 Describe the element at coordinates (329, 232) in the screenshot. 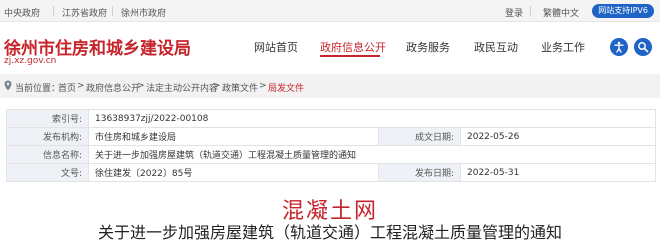

I see `document-title: 关于进一步加强房屋建筑（轨道交通）工程混凝土质量管理的通知` at that location.